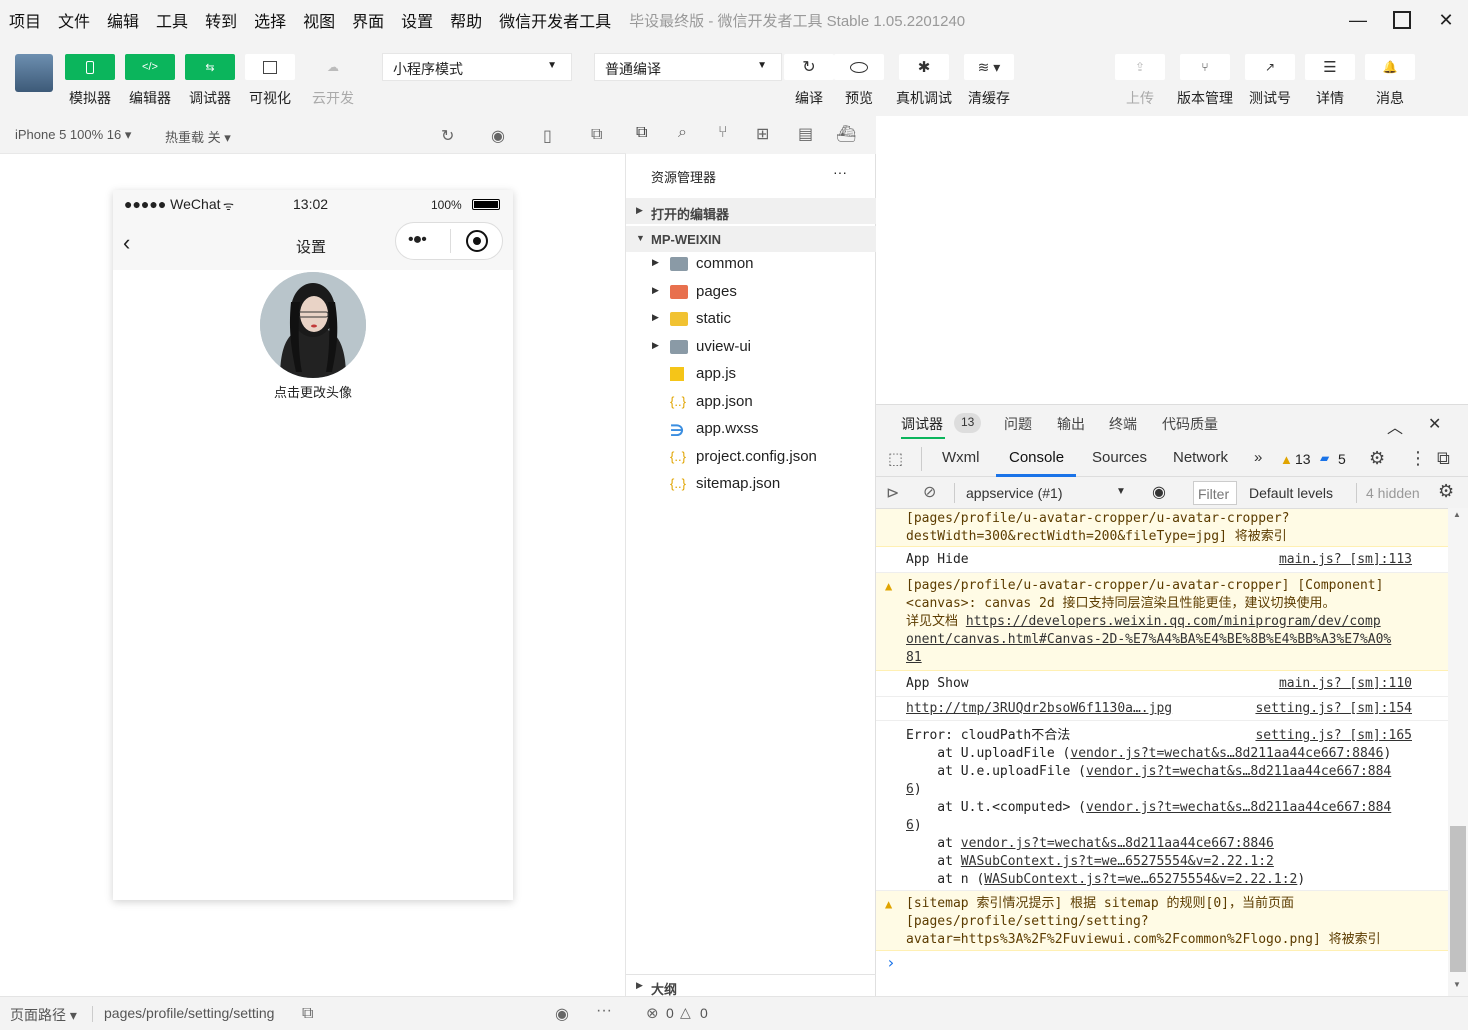 This screenshot has width=1468, height=1030. Describe the element at coordinates (1190, 424) in the screenshot. I see `tab-code-quality: 代码质量` at that location.